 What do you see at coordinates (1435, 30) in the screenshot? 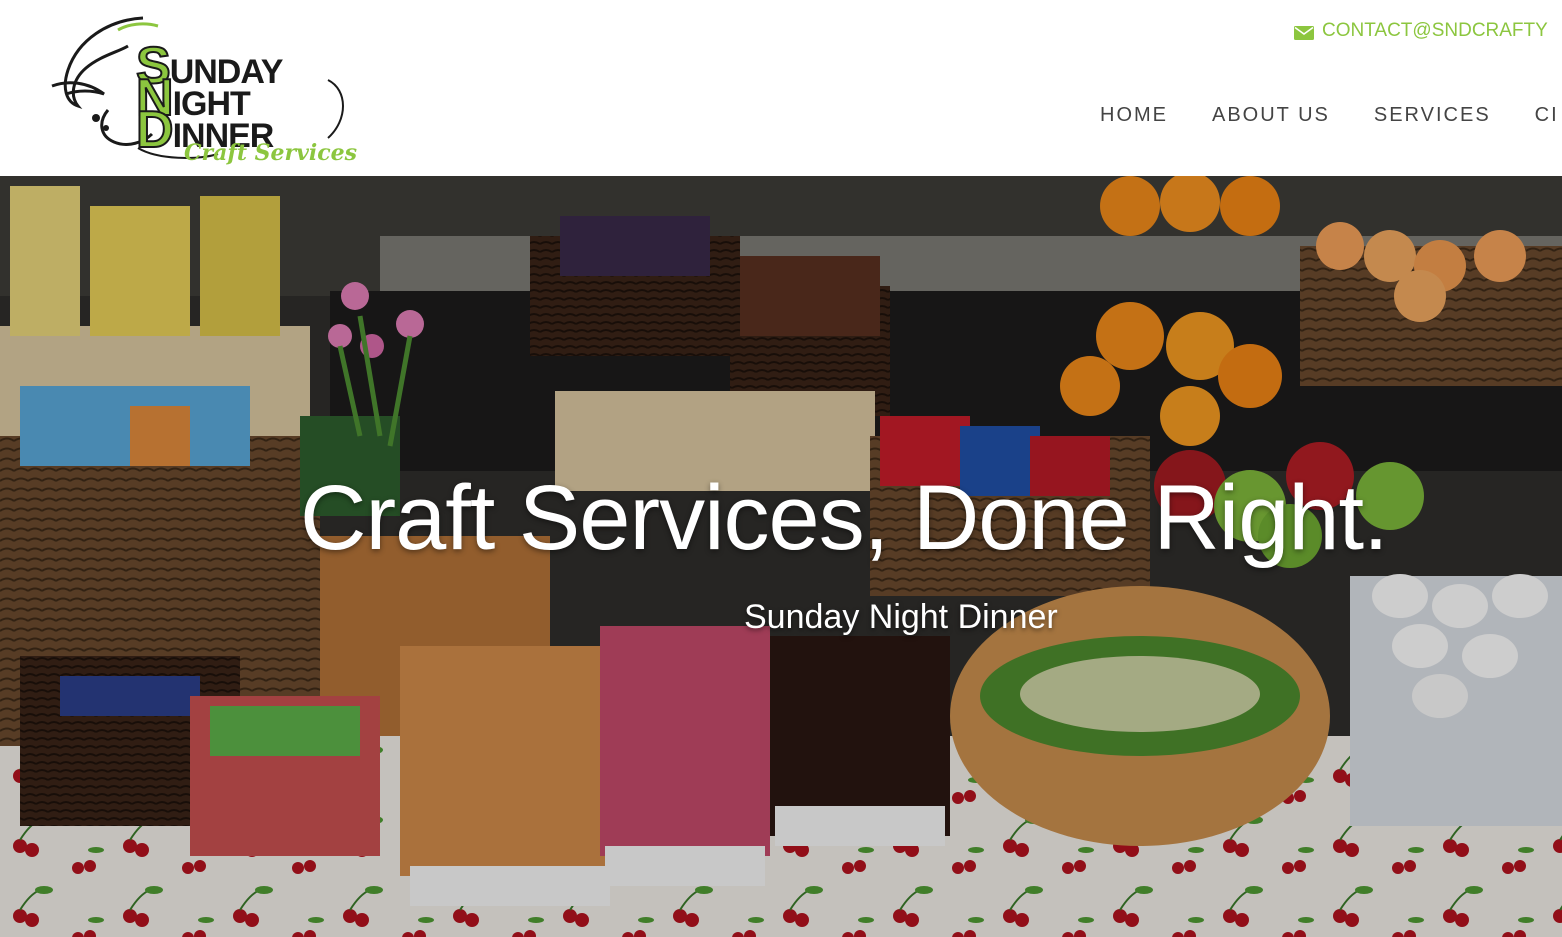
I see `contact-email-text: CONTACT@SNDCRAFTY` at bounding box center [1435, 30].